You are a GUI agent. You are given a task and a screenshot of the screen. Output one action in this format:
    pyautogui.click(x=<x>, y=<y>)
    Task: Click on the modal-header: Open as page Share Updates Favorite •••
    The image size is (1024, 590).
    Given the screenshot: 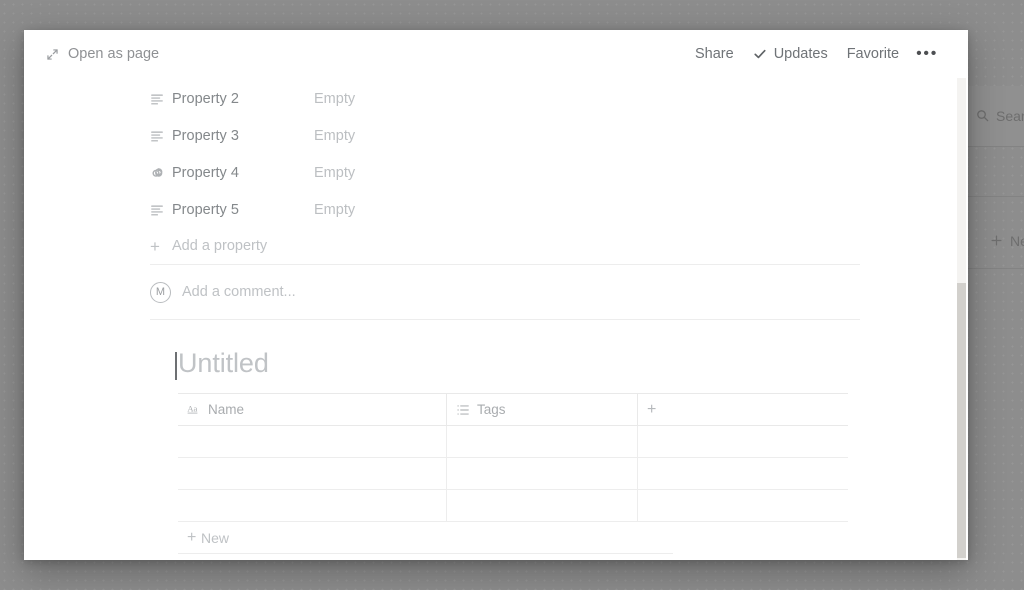 What is the action you would take?
    pyautogui.click(x=496, y=54)
    